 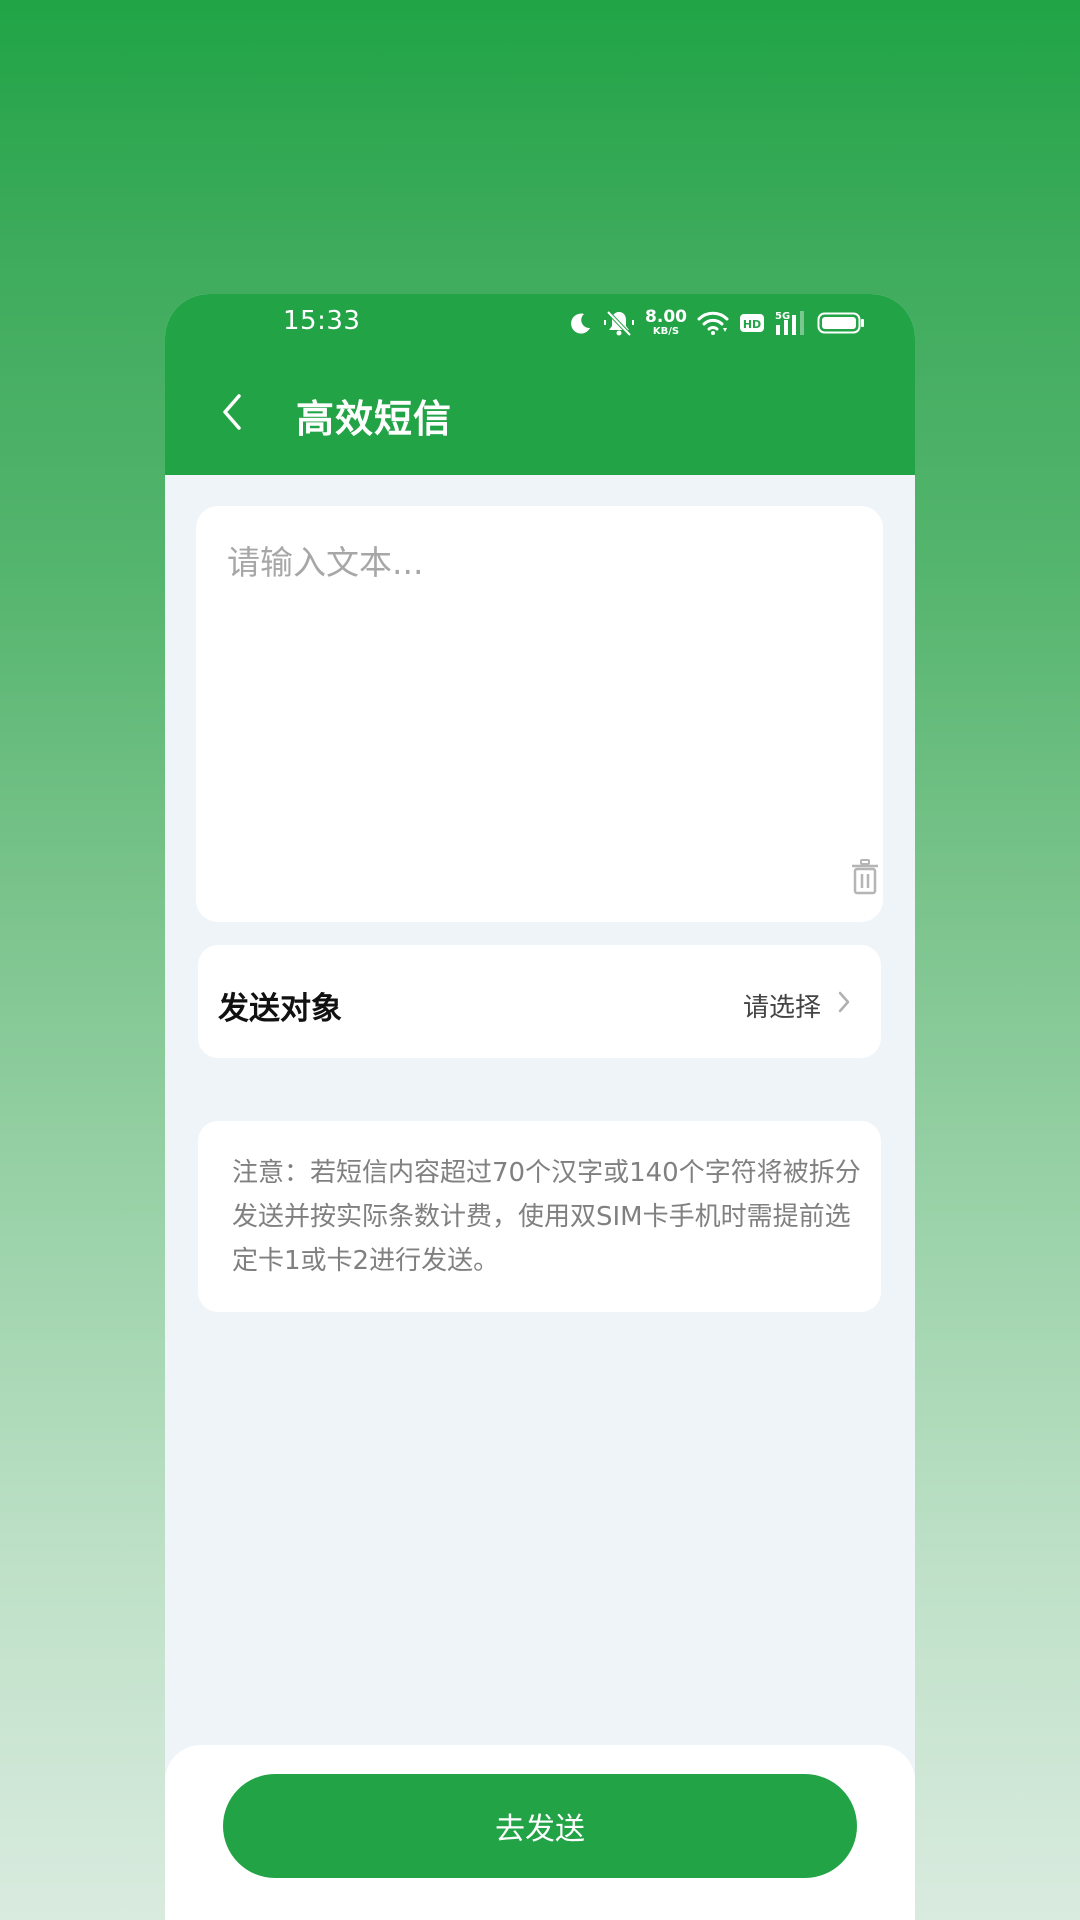 What do you see at coordinates (840, 323) in the screenshot?
I see `battery-icon` at bounding box center [840, 323].